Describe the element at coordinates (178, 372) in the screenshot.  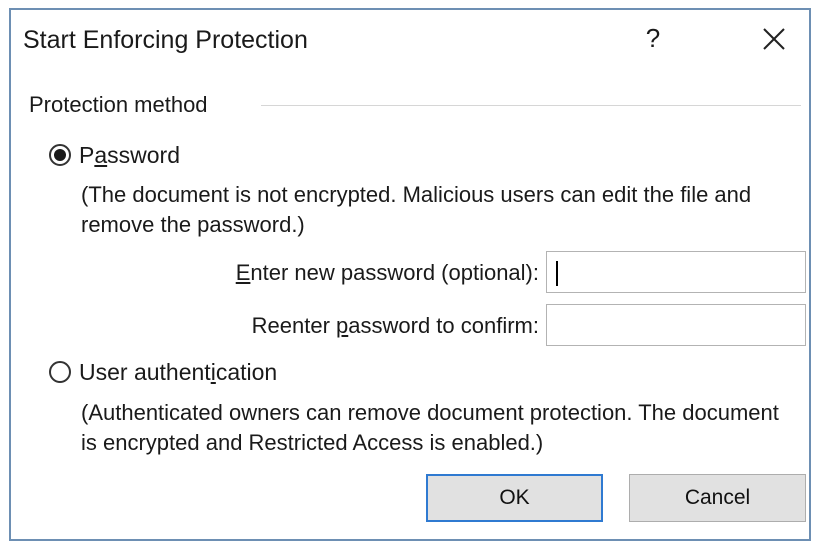
I see `user-authentication-radio-label: User authentication` at that location.